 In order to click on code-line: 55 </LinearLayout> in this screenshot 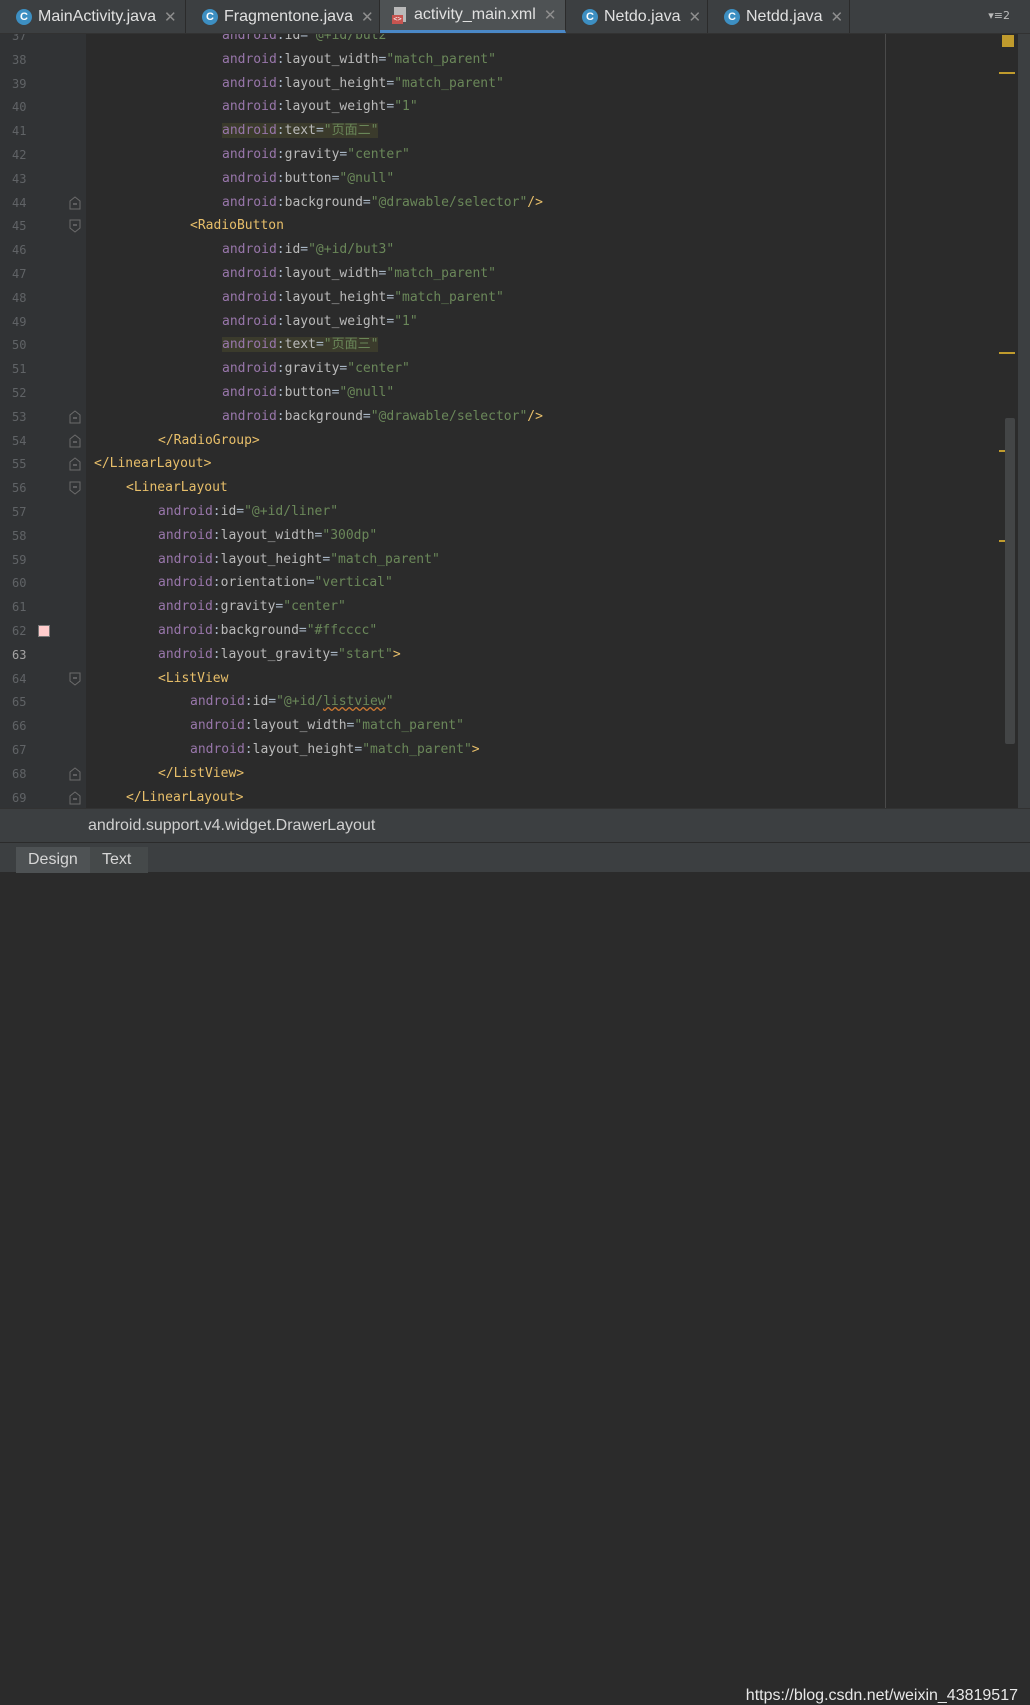, I will do `click(500, 464)`.